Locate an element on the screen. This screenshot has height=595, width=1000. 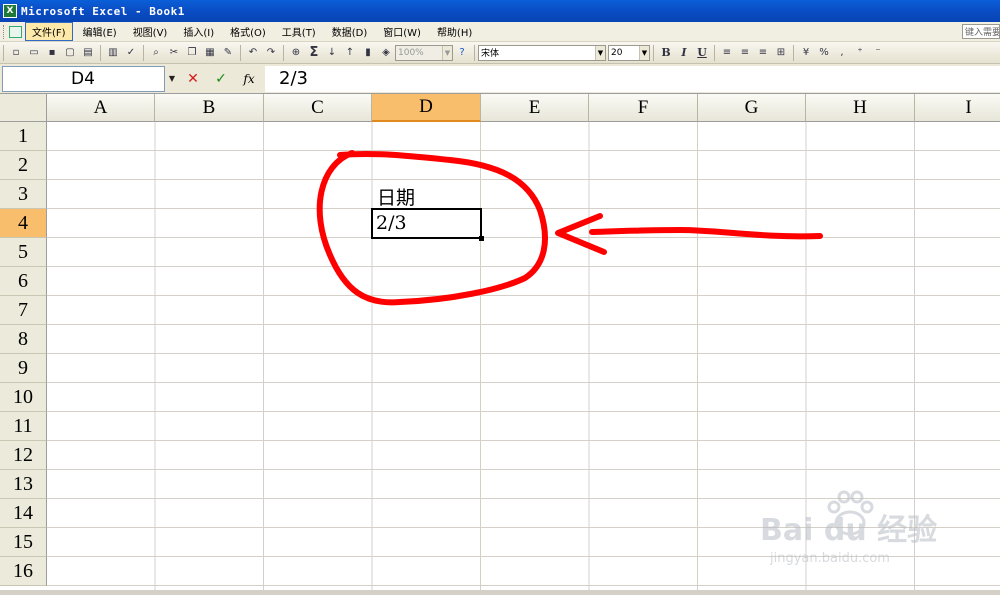
cell-d3: 日期 is located at coordinates (396, 196).